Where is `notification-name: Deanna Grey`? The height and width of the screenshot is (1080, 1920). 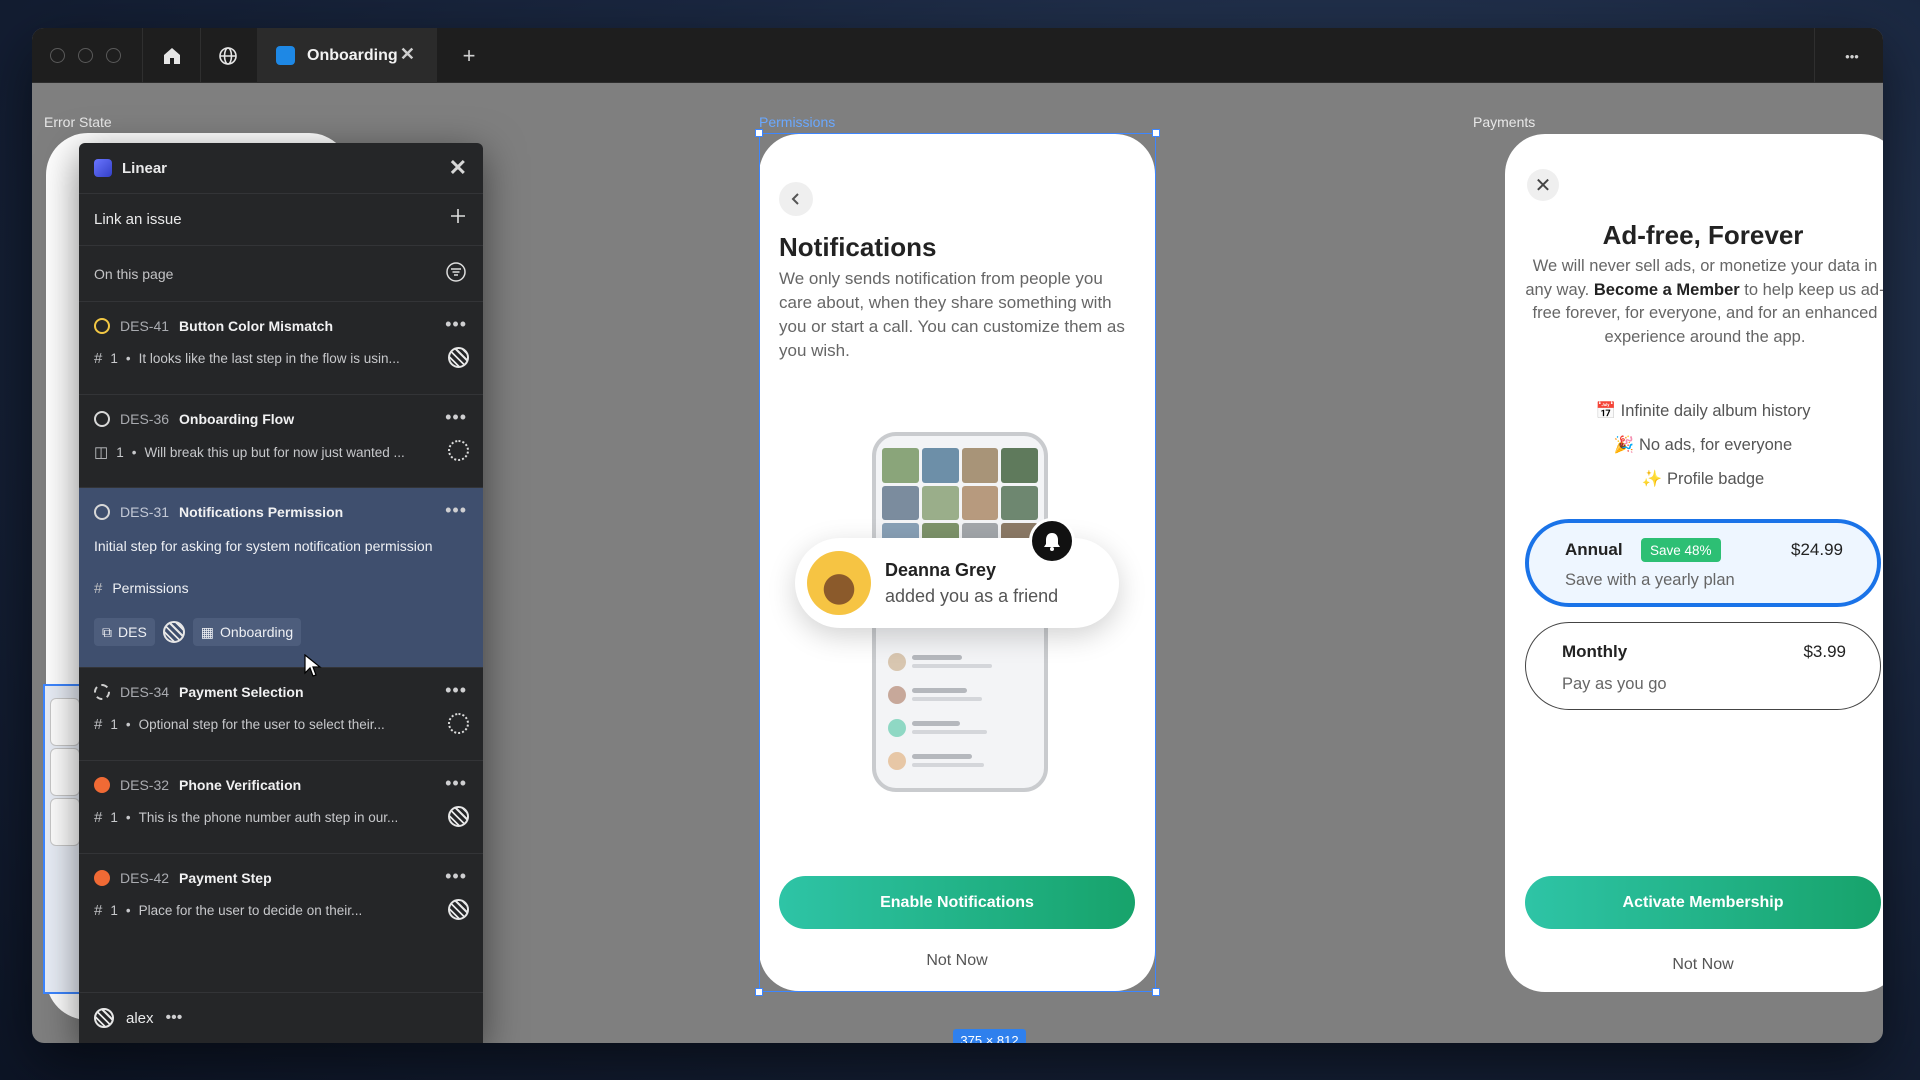 notification-name: Deanna Grey is located at coordinates (941, 570).